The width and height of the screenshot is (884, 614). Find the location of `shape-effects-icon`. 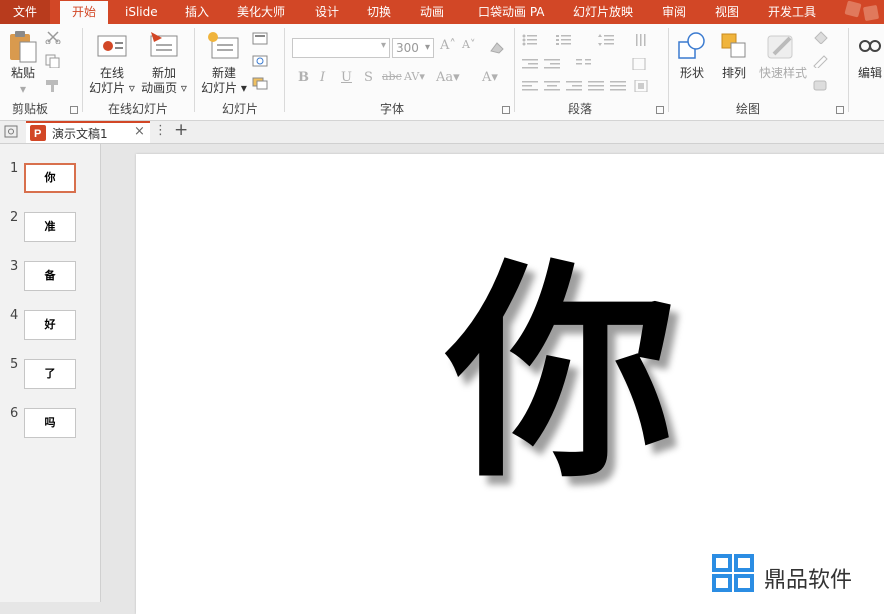

shape-effects-icon is located at coordinates (821, 85).